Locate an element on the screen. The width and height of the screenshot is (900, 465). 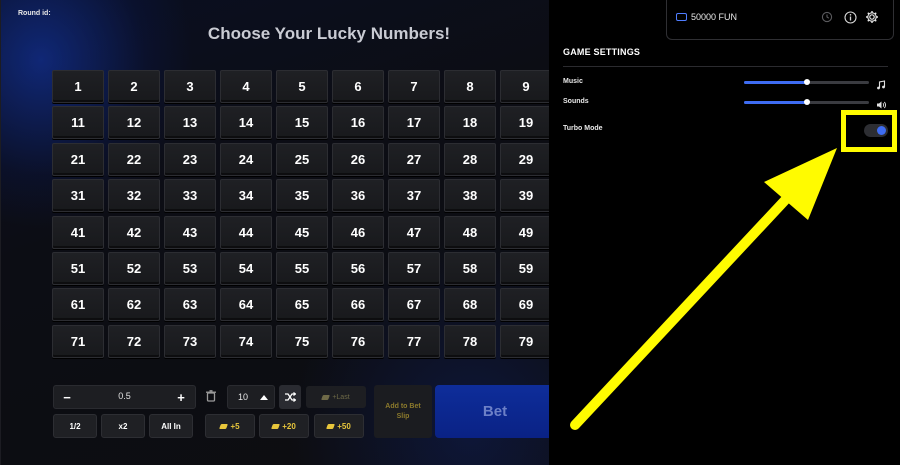
number-cell-39: 39 is located at coordinates (526, 196).